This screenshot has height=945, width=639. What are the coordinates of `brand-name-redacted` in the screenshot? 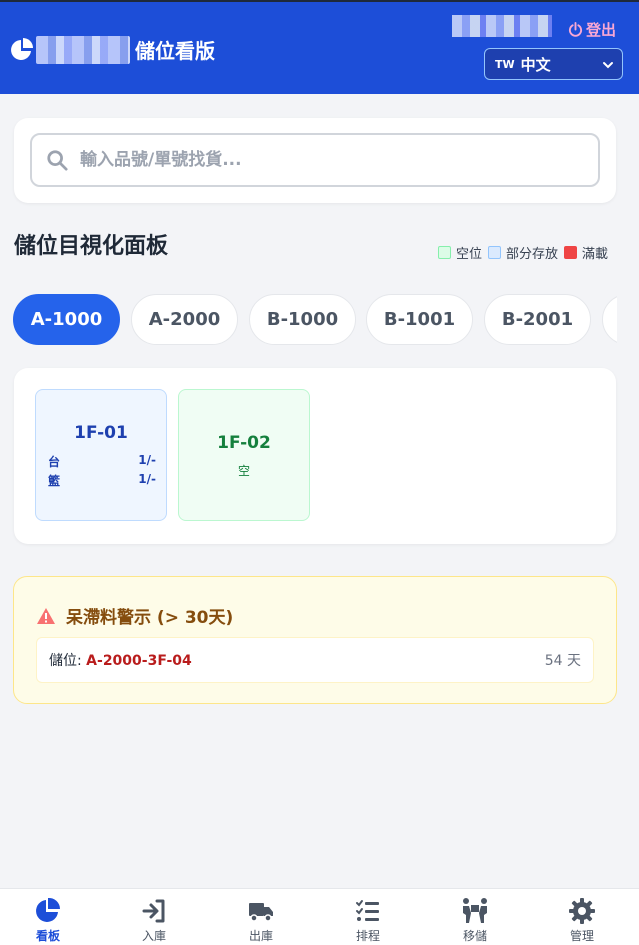 It's located at (83, 50).